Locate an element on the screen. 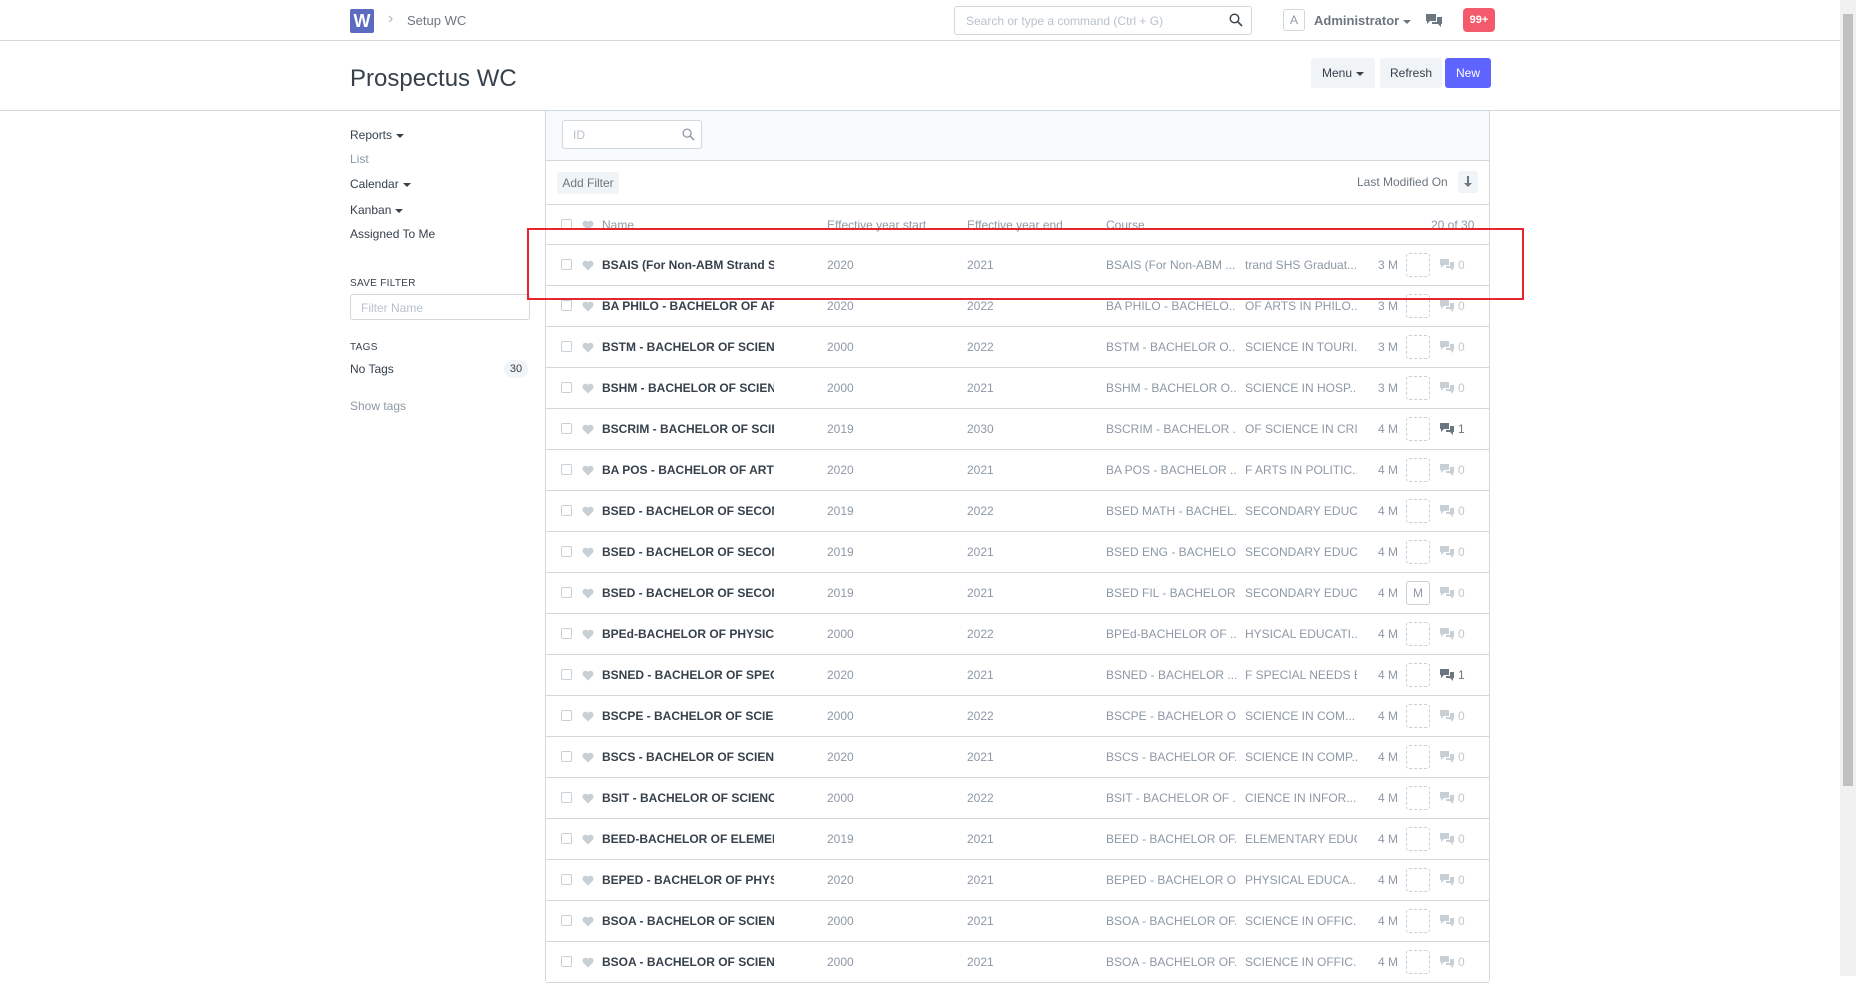 This screenshot has height=983, width=1856. add-filter-button: Add Filter is located at coordinates (588, 183).